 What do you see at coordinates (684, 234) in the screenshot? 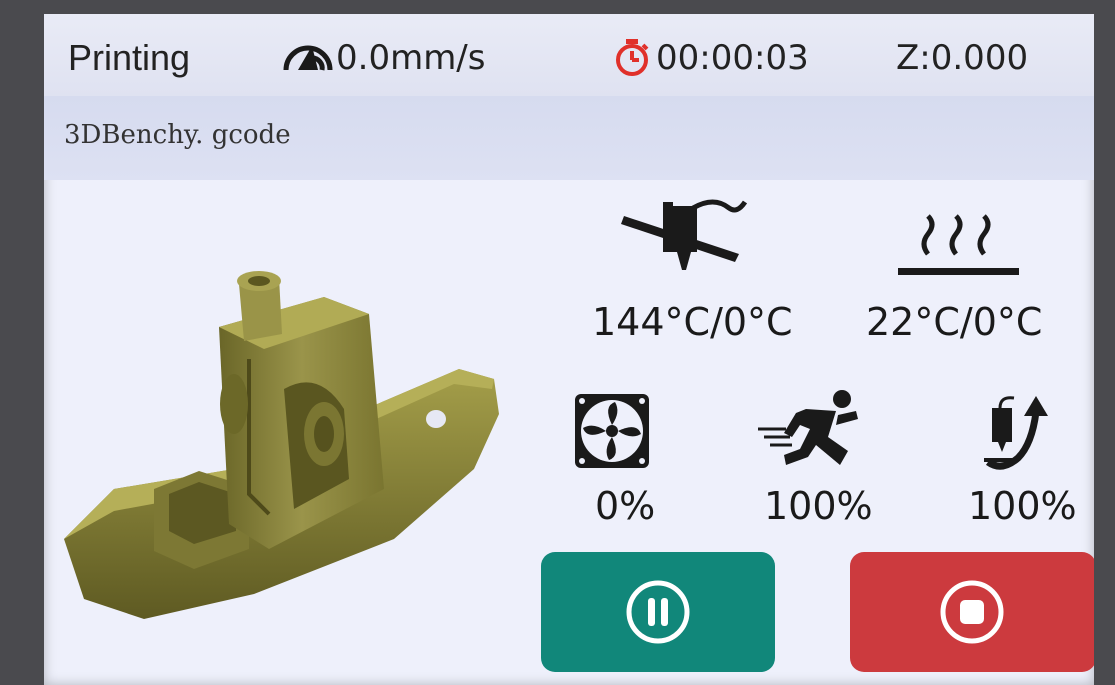
I see `hotend-nozzle-icon` at bounding box center [684, 234].